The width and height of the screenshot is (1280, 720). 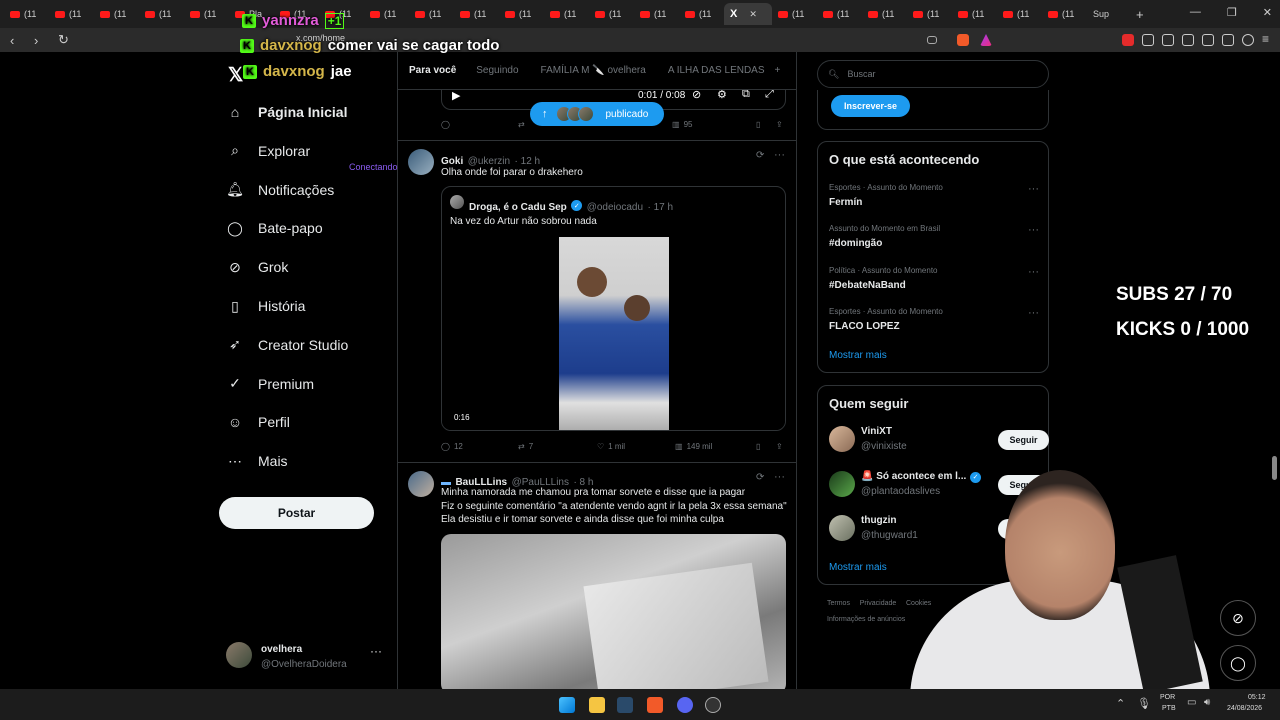 I want to click on retweet-action: ⇄ 7, so click(x=557, y=446).